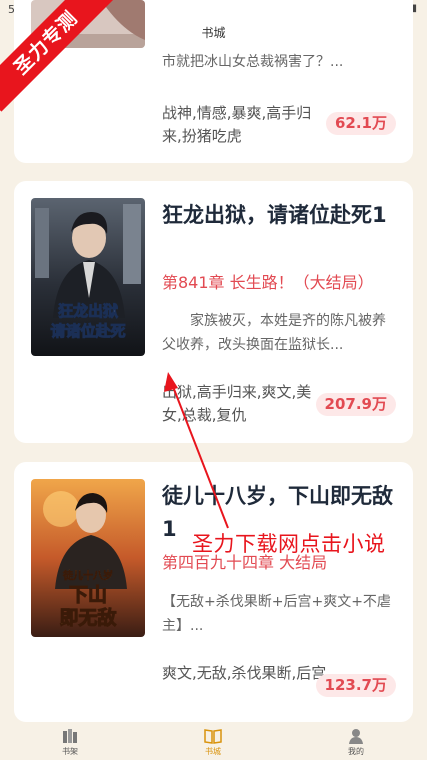 The image size is (427, 760). I want to click on watermark-caption: 圣力下载网点击小说, so click(289, 544).